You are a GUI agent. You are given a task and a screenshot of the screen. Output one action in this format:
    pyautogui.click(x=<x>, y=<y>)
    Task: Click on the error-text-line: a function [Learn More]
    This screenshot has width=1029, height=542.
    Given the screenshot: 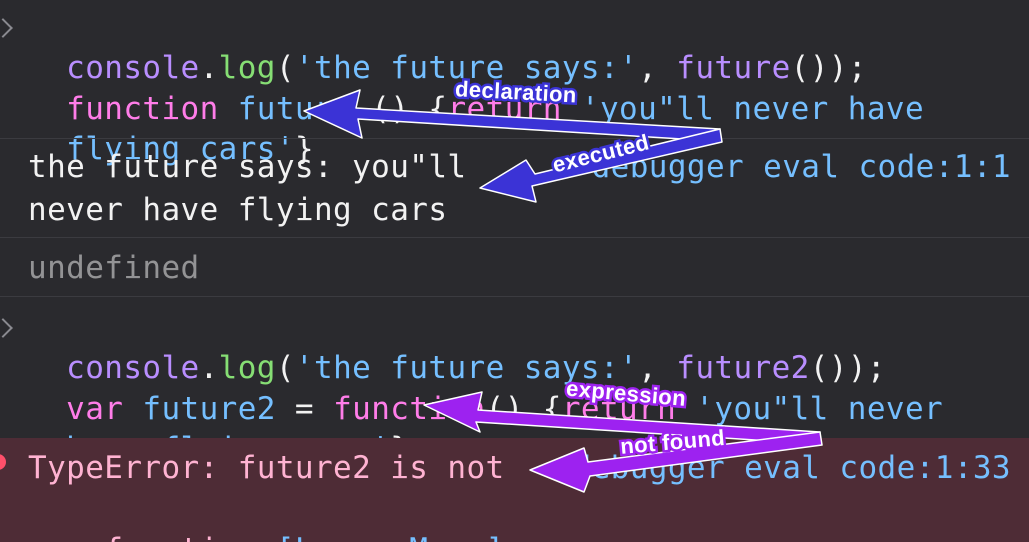 What is the action you would take?
    pyautogui.click(x=266, y=516)
    